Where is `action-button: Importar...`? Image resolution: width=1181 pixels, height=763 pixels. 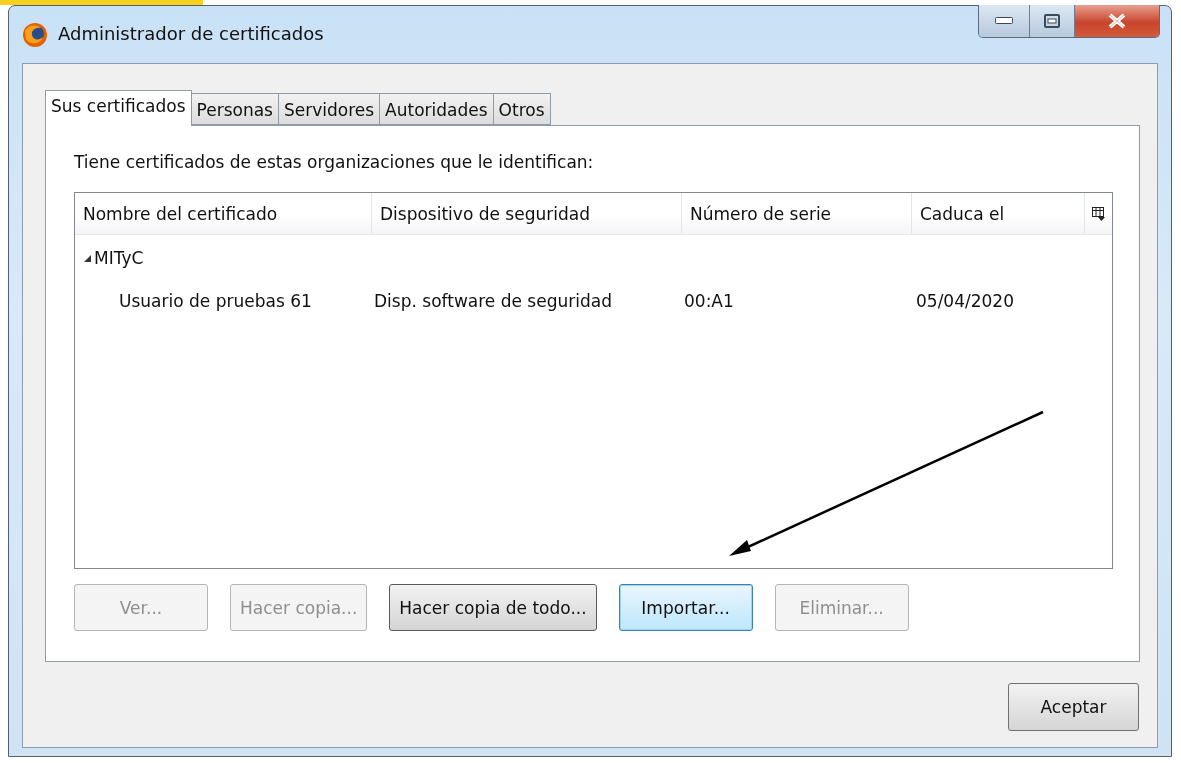 action-button: Importar... is located at coordinates (685, 607).